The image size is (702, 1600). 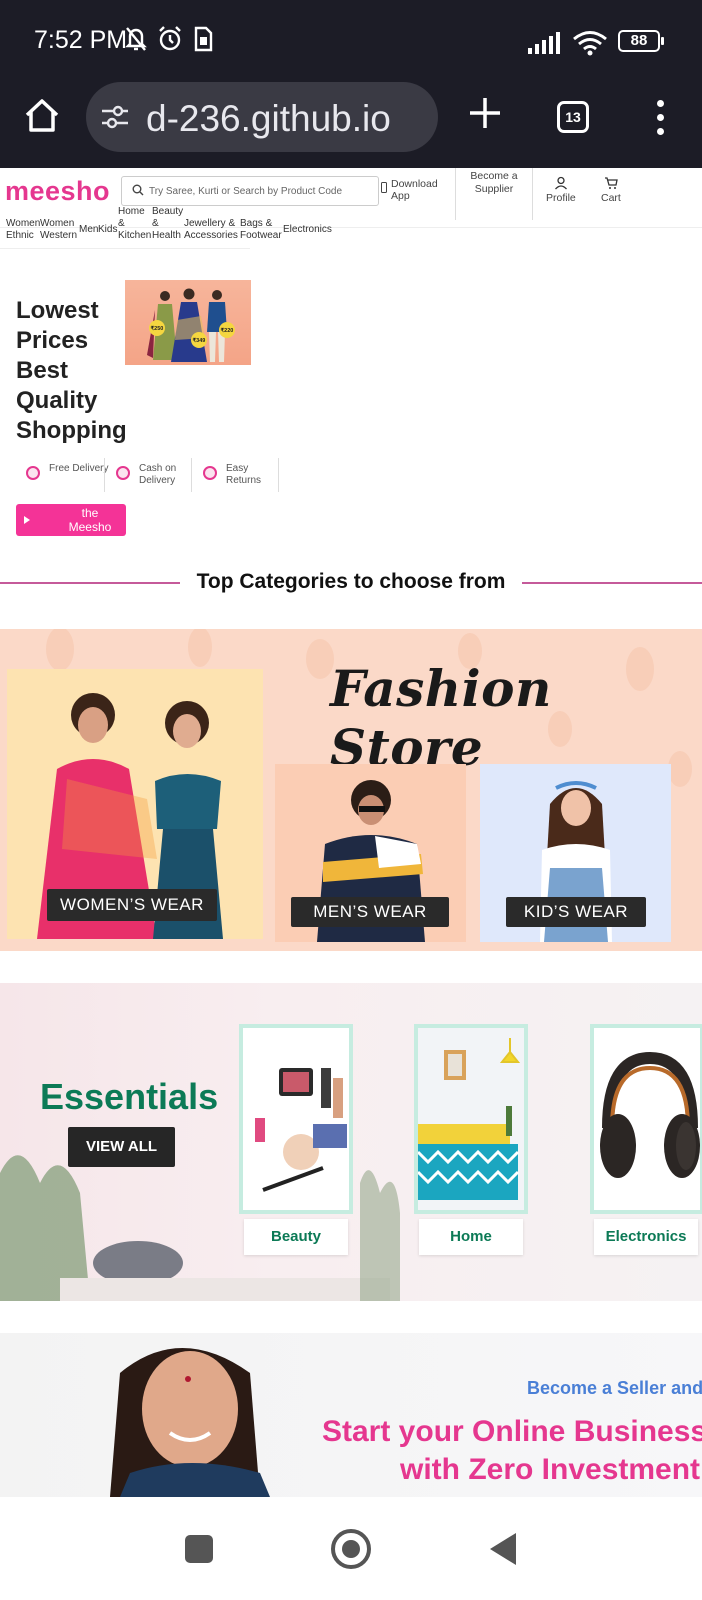 I want to click on top-categories-heading: Top Categories to choose from, so click(x=351, y=582).